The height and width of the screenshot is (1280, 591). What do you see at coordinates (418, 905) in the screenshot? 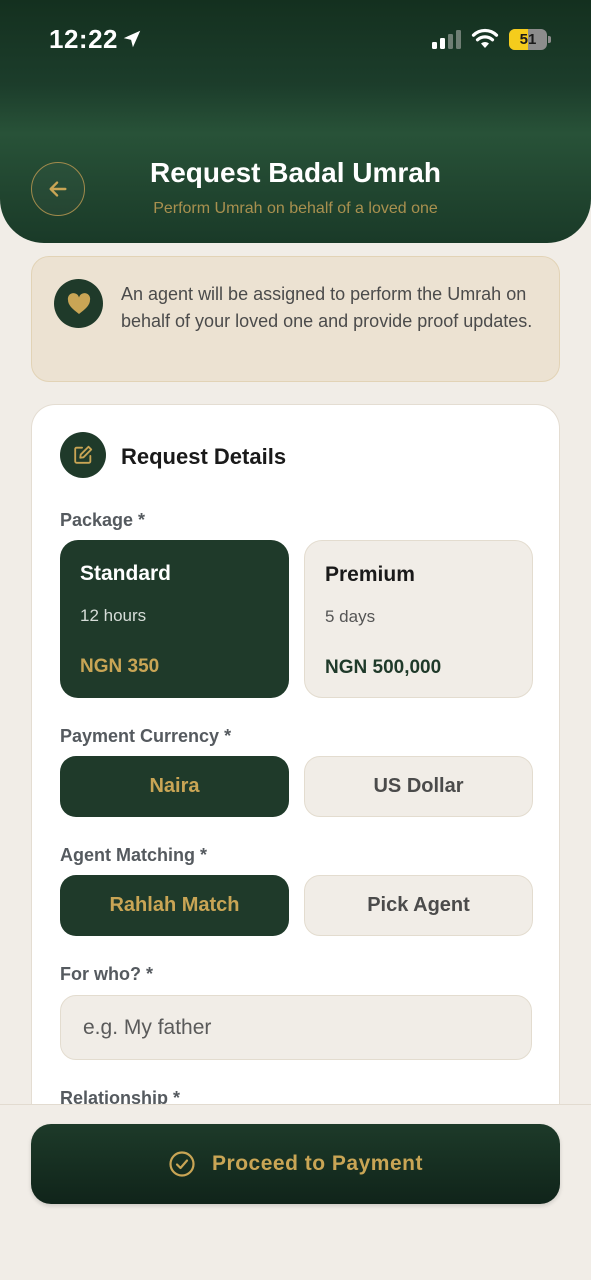
I see `agent-option-pick-agent: Pick Agent` at bounding box center [418, 905].